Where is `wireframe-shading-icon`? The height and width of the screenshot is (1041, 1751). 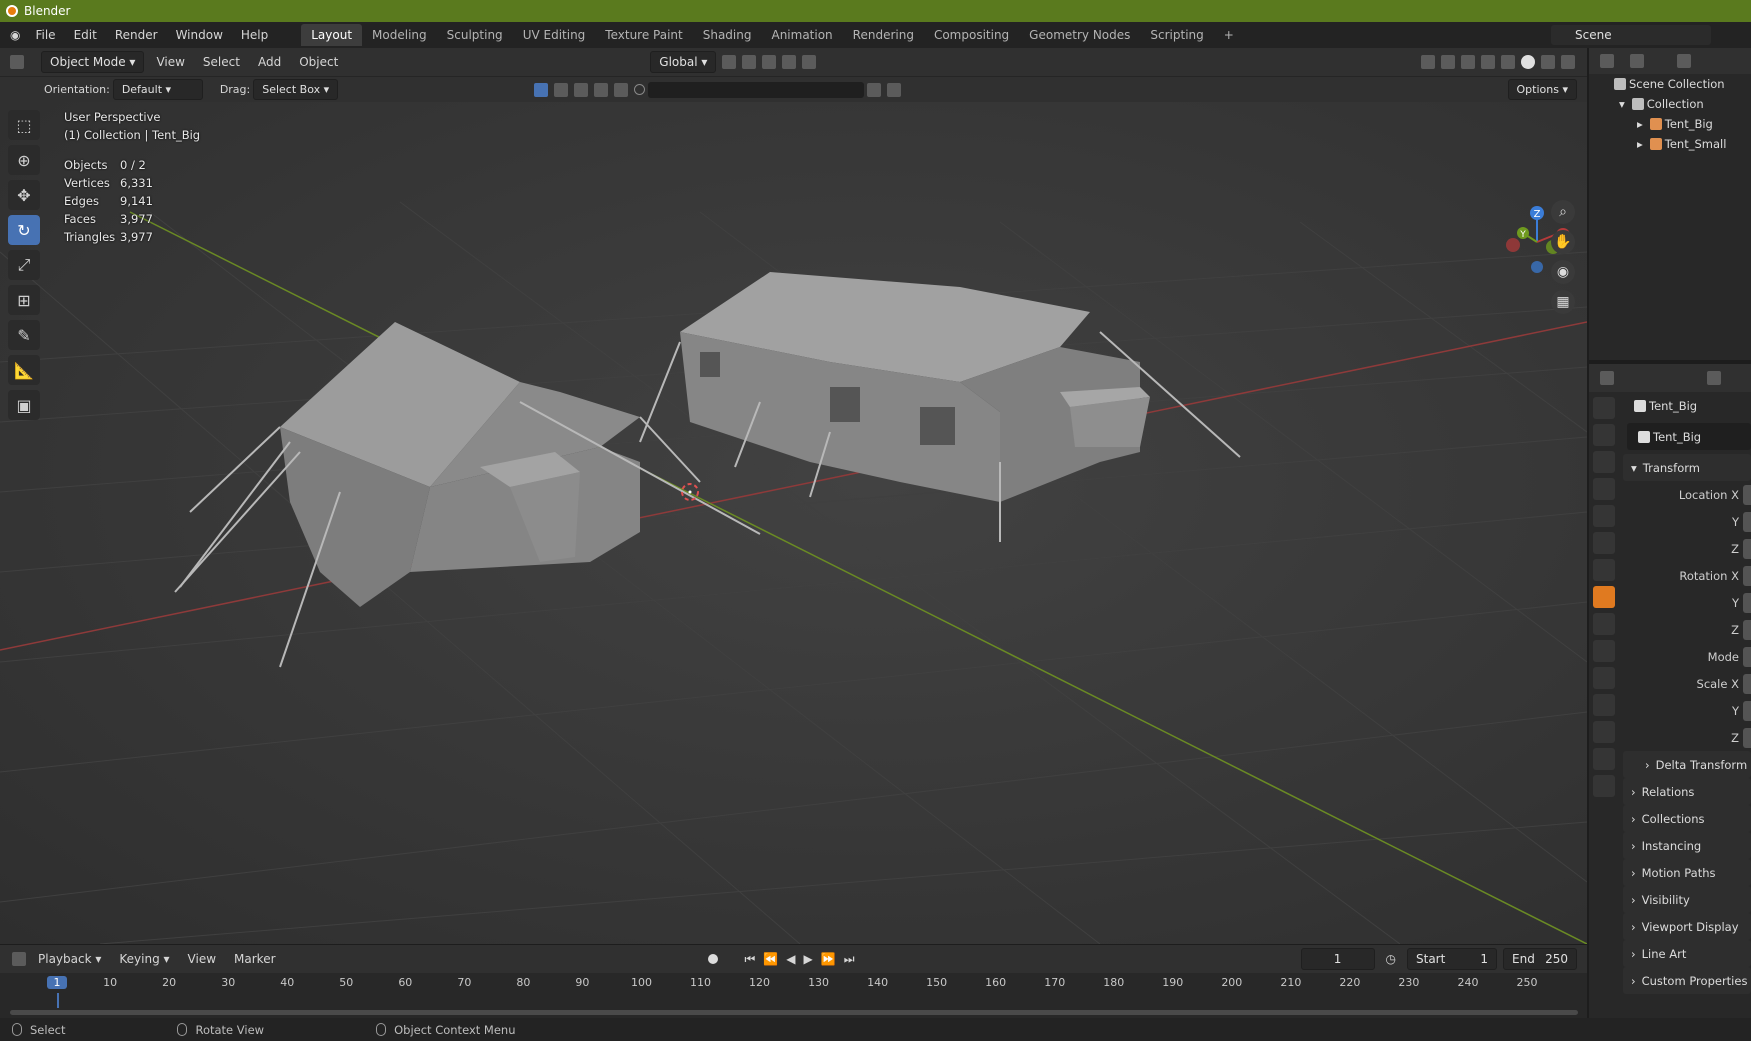 wireframe-shading-icon is located at coordinates (1508, 62).